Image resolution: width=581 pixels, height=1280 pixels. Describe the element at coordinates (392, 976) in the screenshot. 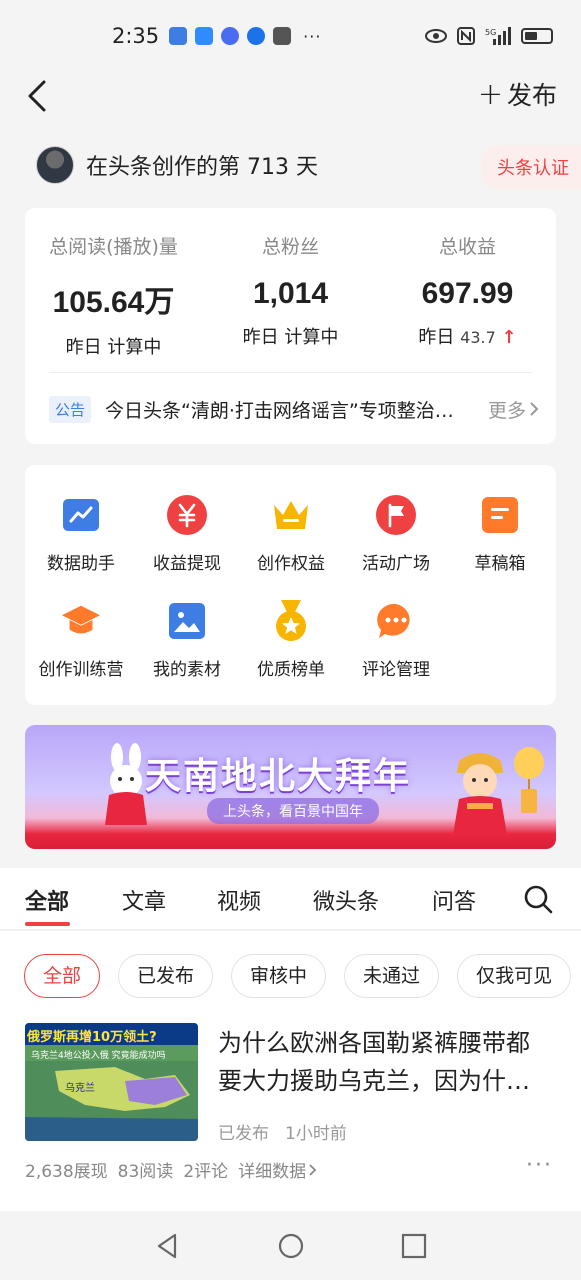

I see `filter-rejected: 未通过` at that location.